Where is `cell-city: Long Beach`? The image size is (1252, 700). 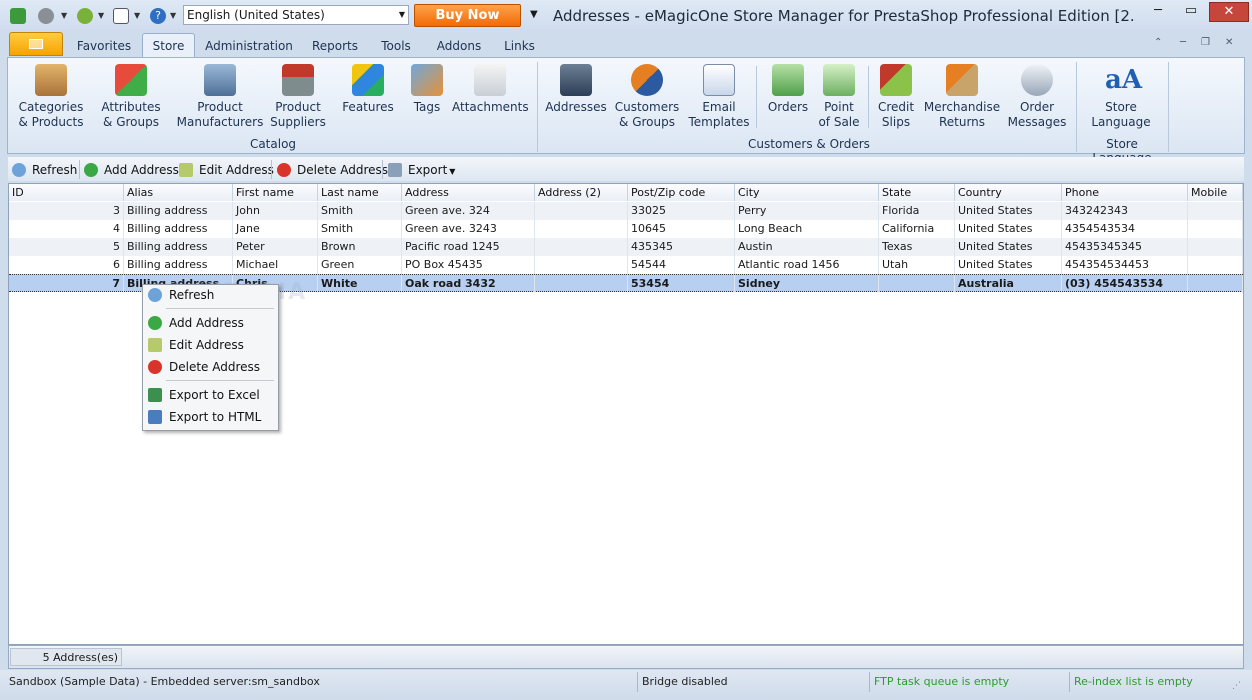
cell-city: Long Beach is located at coordinates (807, 229).